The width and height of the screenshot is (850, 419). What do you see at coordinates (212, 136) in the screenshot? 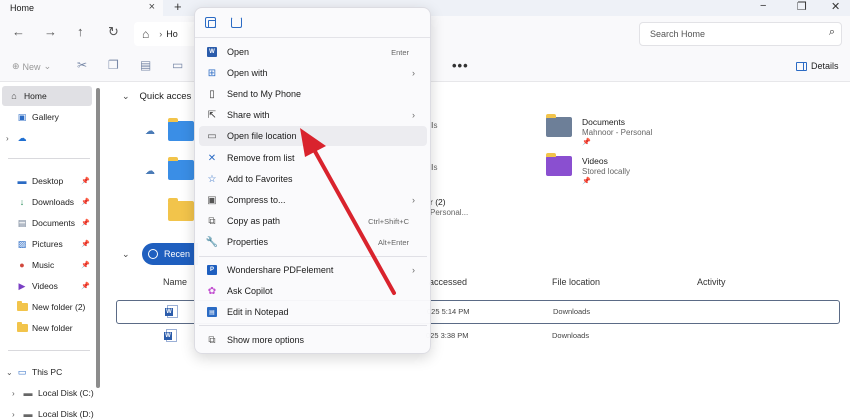
I see `folder-open-icon: ▭` at bounding box center [212, 136].